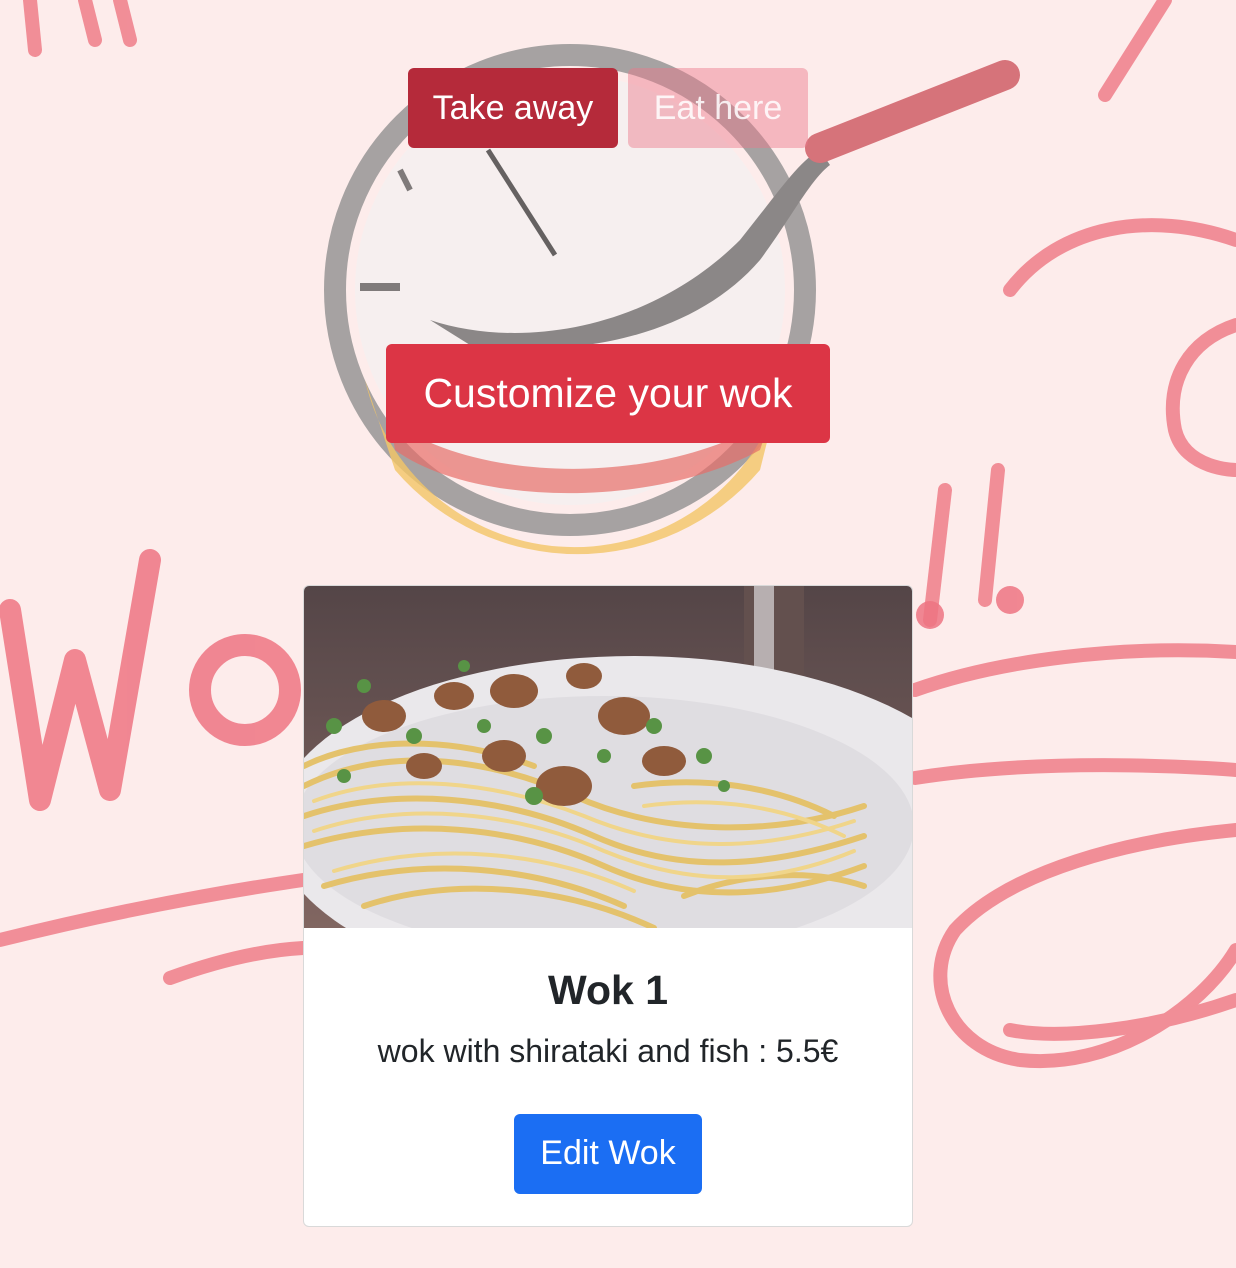 The height and width of the screenshot is (1268, 1236). I want to click on wok-image, so click(608, 757).